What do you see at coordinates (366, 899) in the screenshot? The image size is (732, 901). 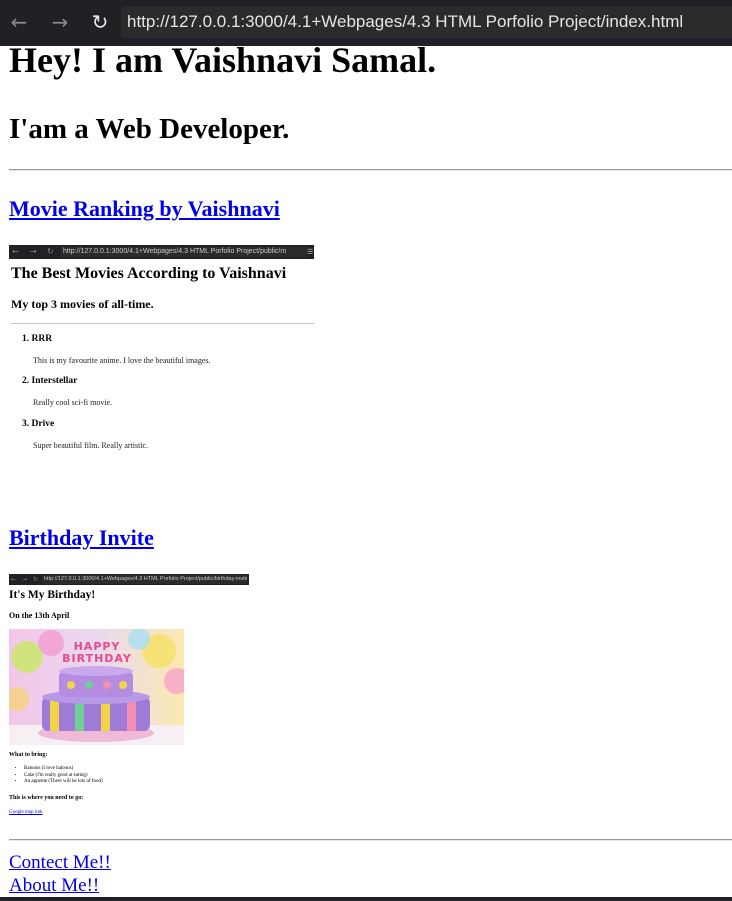 I see `window-bottom-edge` at bounding box center [366, 899].